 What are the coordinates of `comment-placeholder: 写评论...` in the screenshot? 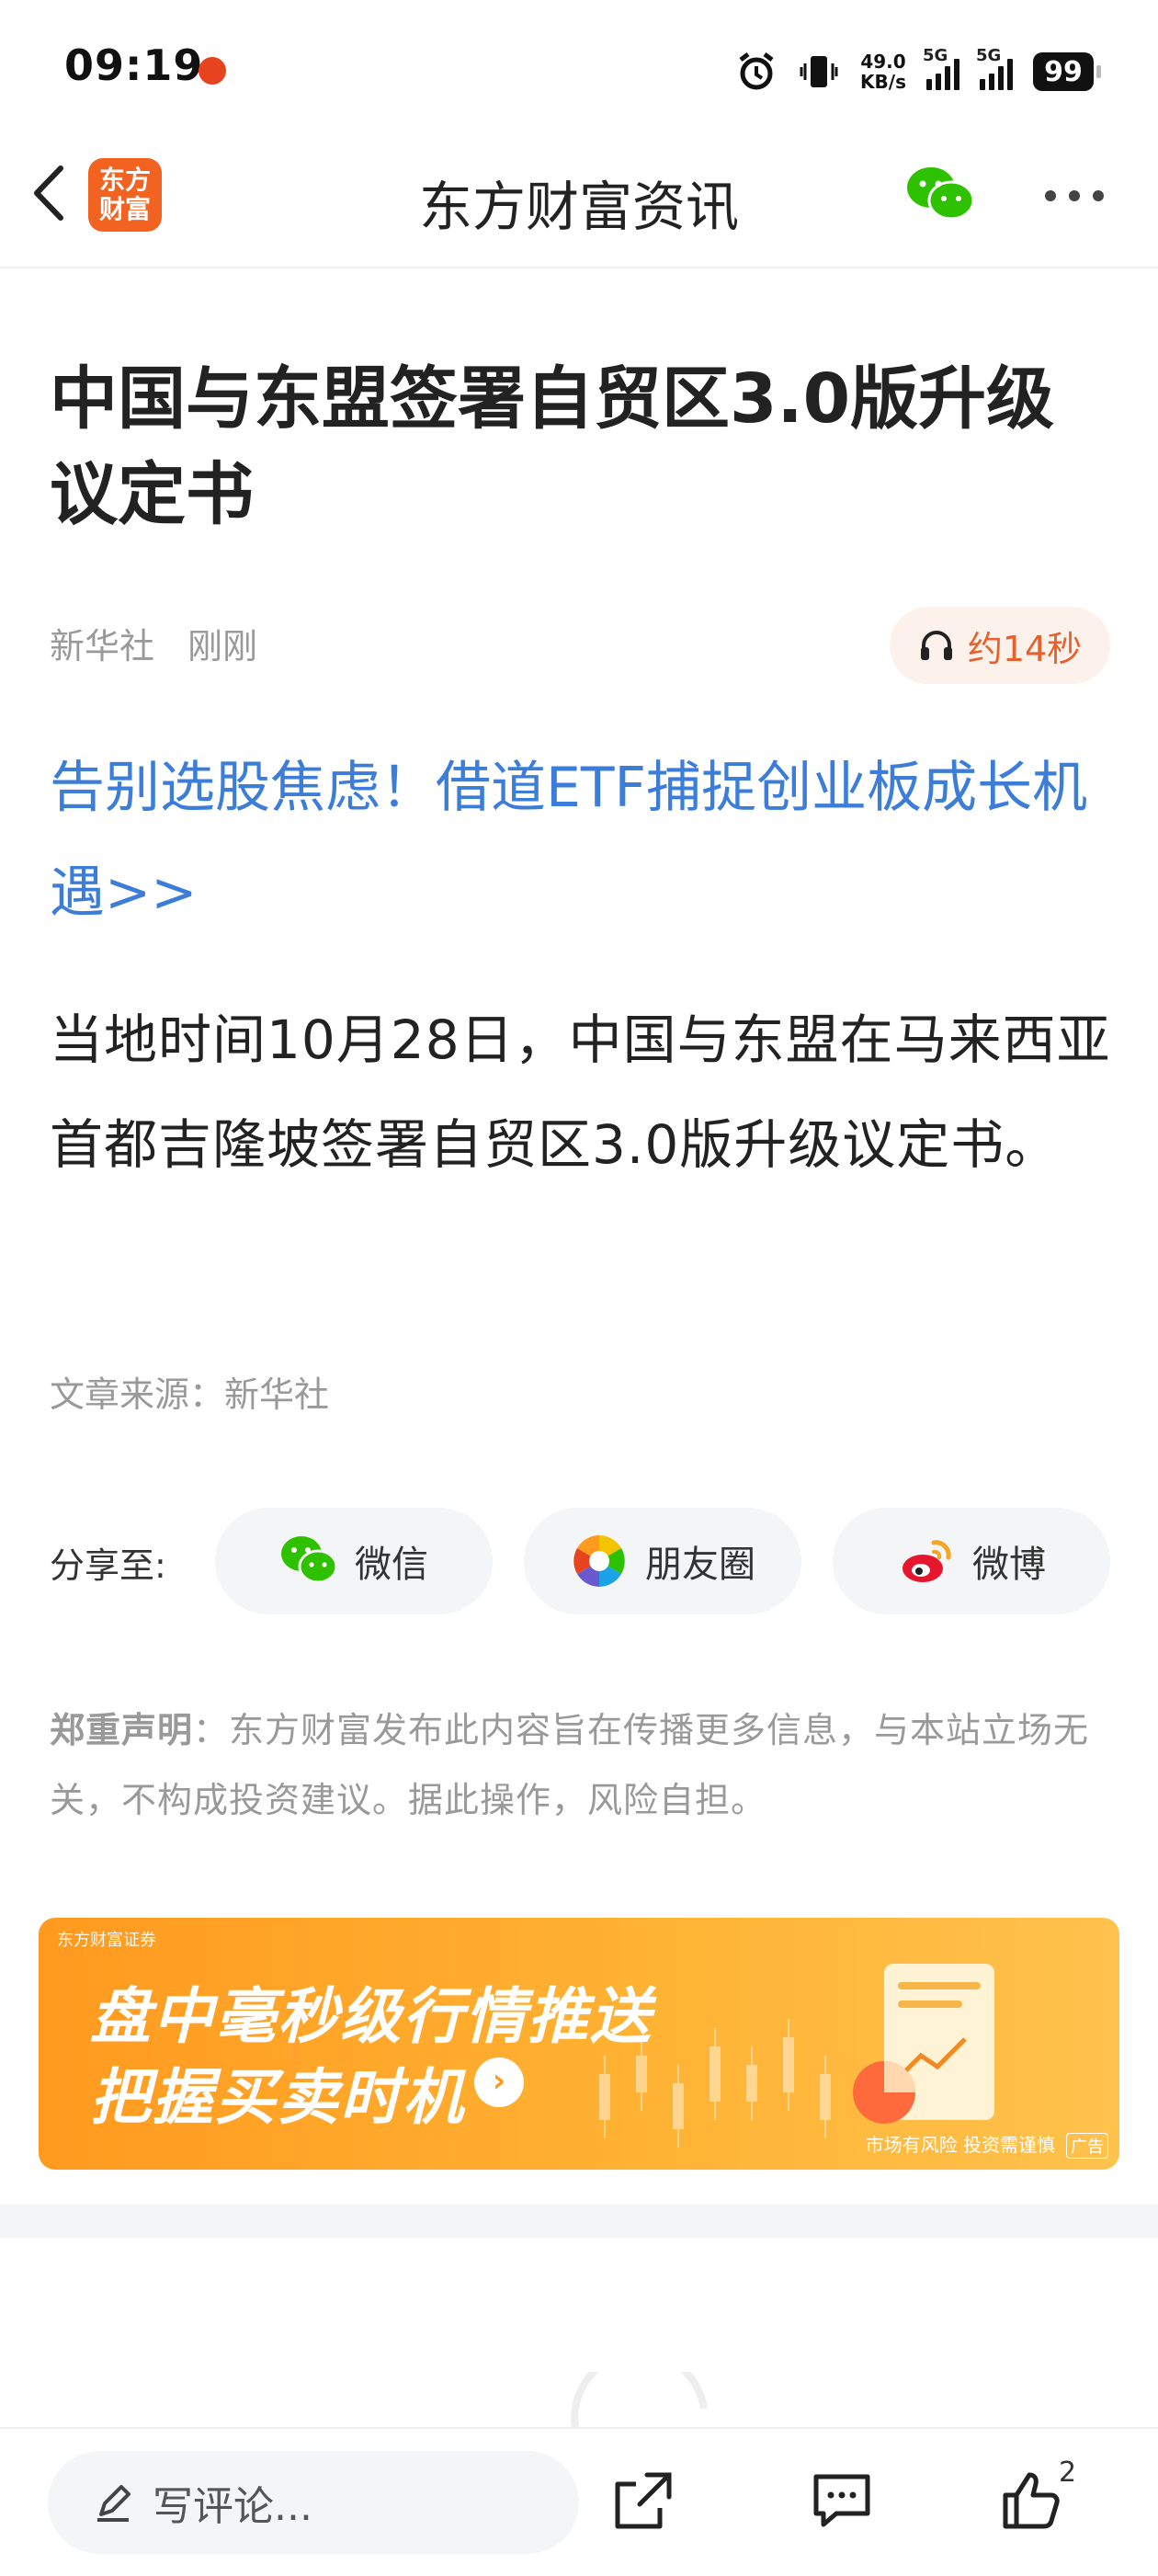 It's located at (232, 2506).